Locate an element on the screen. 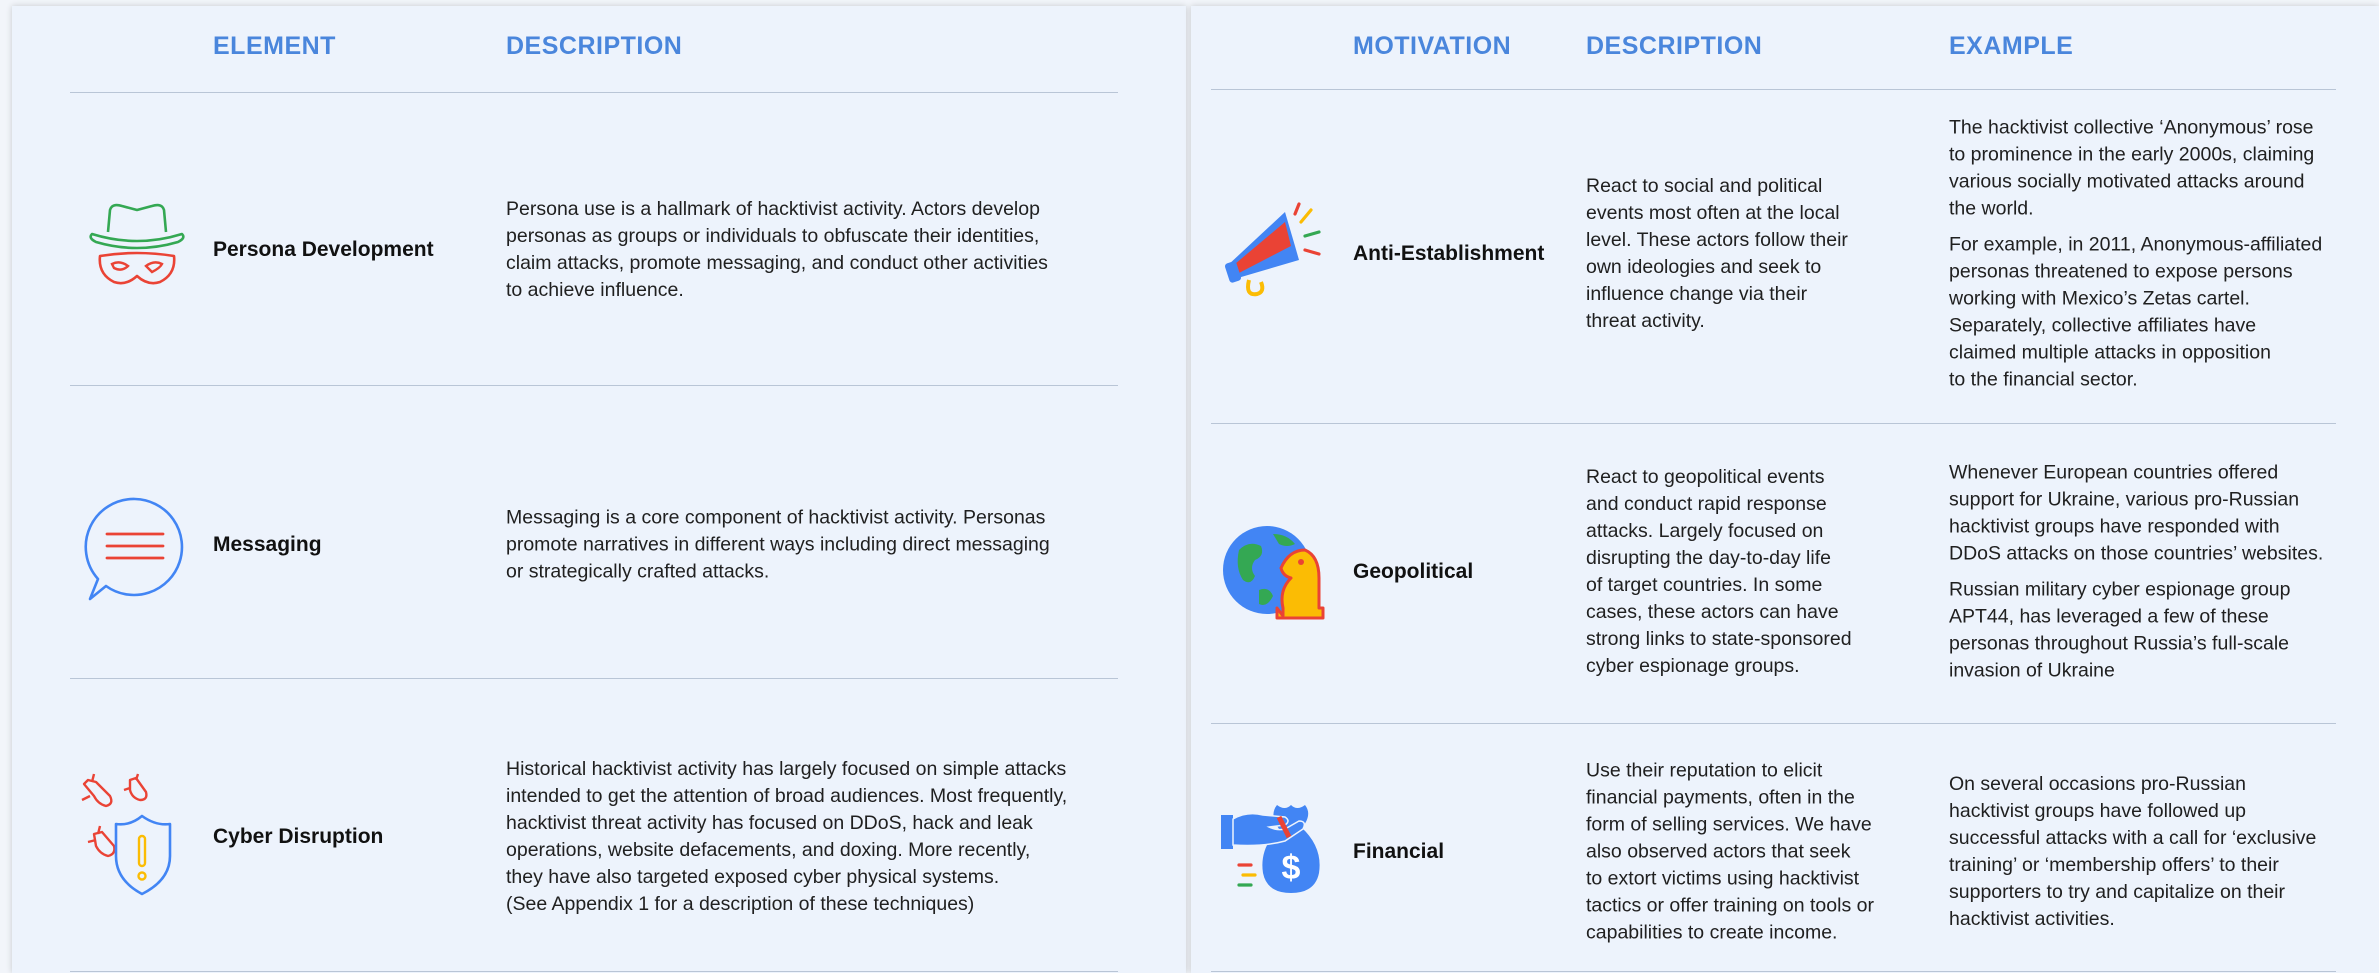  header-example: EXAMPLE is located at coordinates (2011, 46).